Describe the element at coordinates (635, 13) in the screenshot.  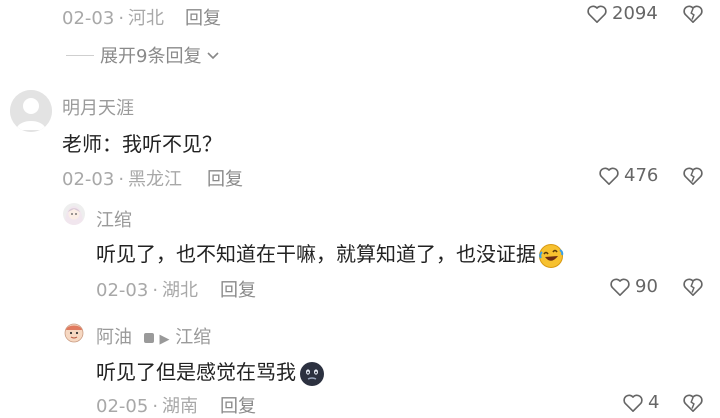
I see `like-count: 2094` at that location.